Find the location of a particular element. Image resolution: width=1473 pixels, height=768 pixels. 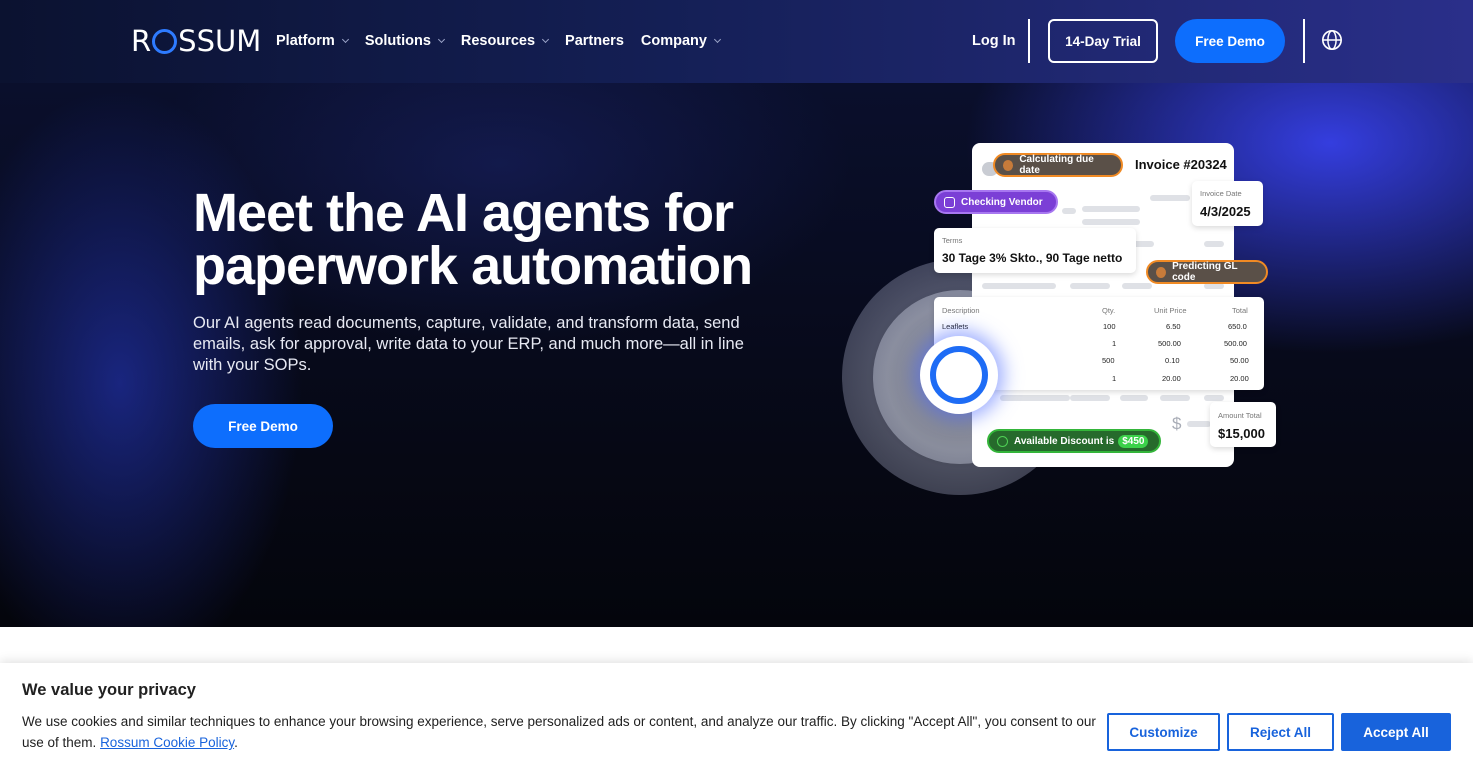

table-cell: Leaflets is located at coordinates (955, 326).